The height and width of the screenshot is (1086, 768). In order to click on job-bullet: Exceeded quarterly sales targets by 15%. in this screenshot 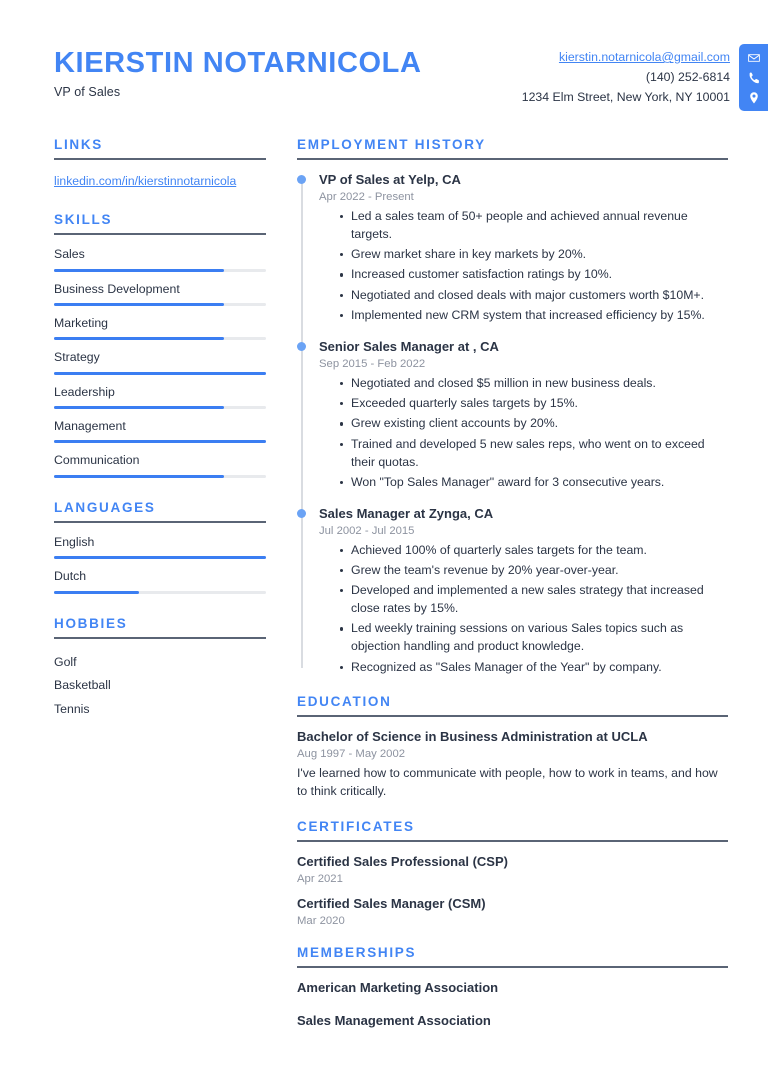, I will do `click(534, 404)`.